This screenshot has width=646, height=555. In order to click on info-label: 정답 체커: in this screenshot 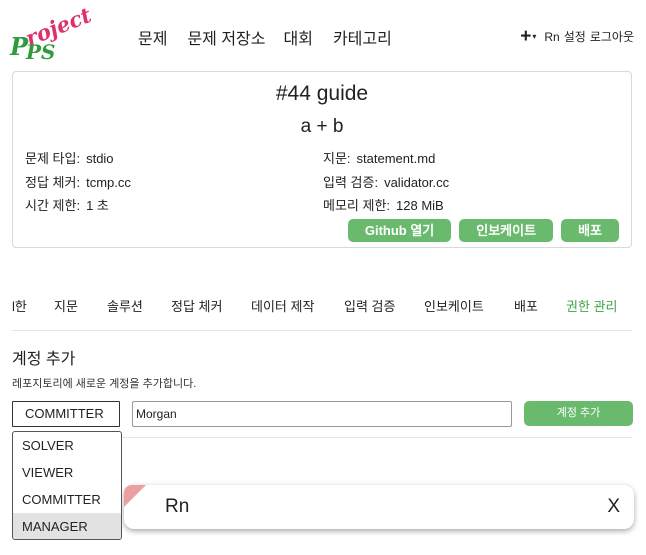, I will do `click(53, 182)`.